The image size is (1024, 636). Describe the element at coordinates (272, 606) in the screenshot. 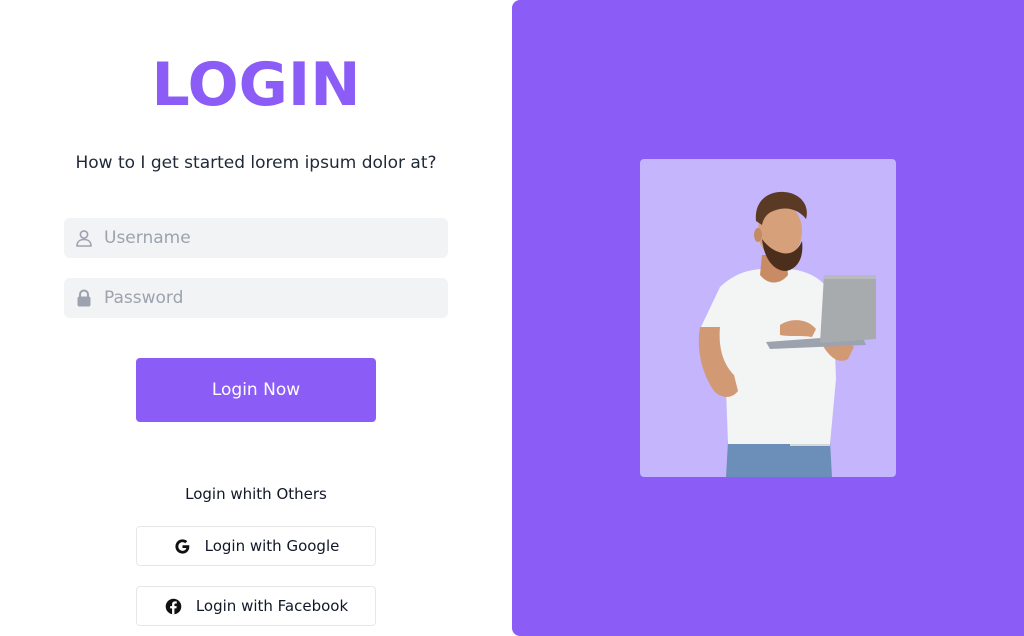

I see `facebook-label: Login with Facebook` at that location.